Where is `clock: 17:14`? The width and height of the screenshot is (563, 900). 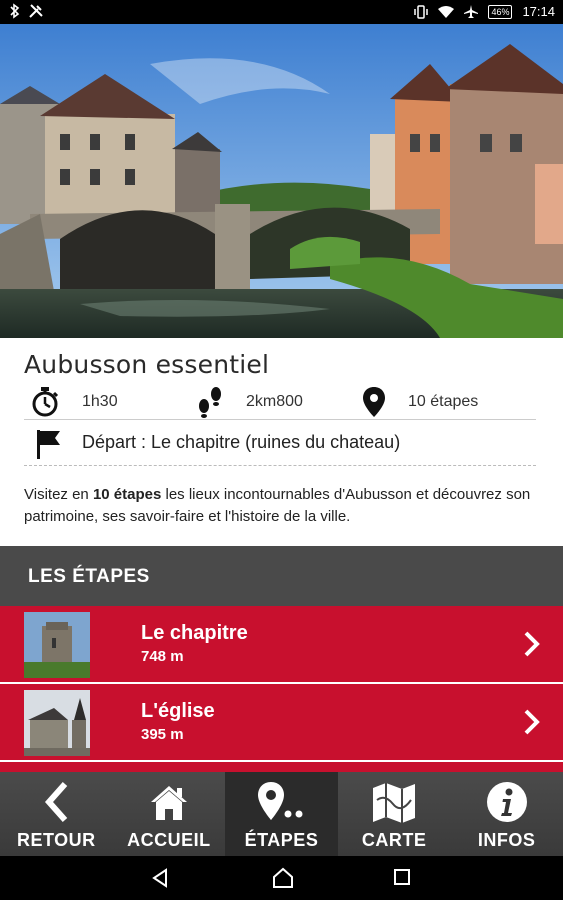 clock: 17:14 is located at coordinates (538, 11).